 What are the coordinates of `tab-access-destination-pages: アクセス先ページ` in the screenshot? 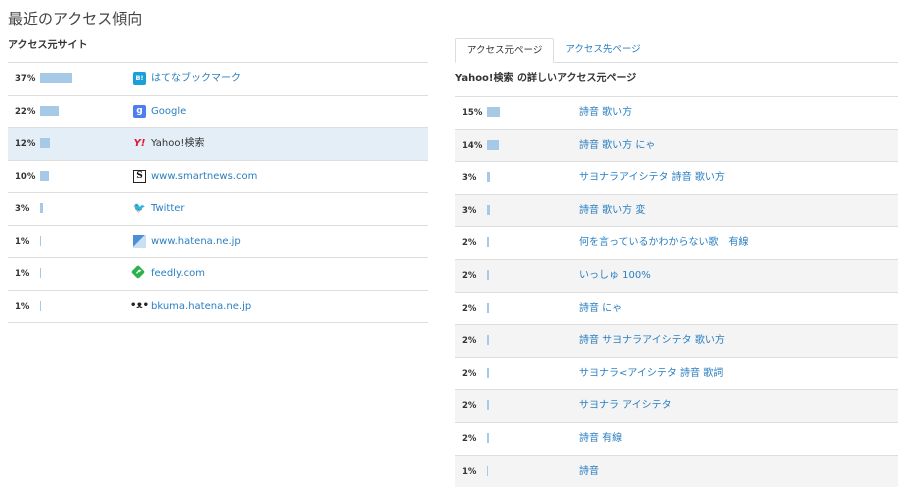 It's located at (602, 50).